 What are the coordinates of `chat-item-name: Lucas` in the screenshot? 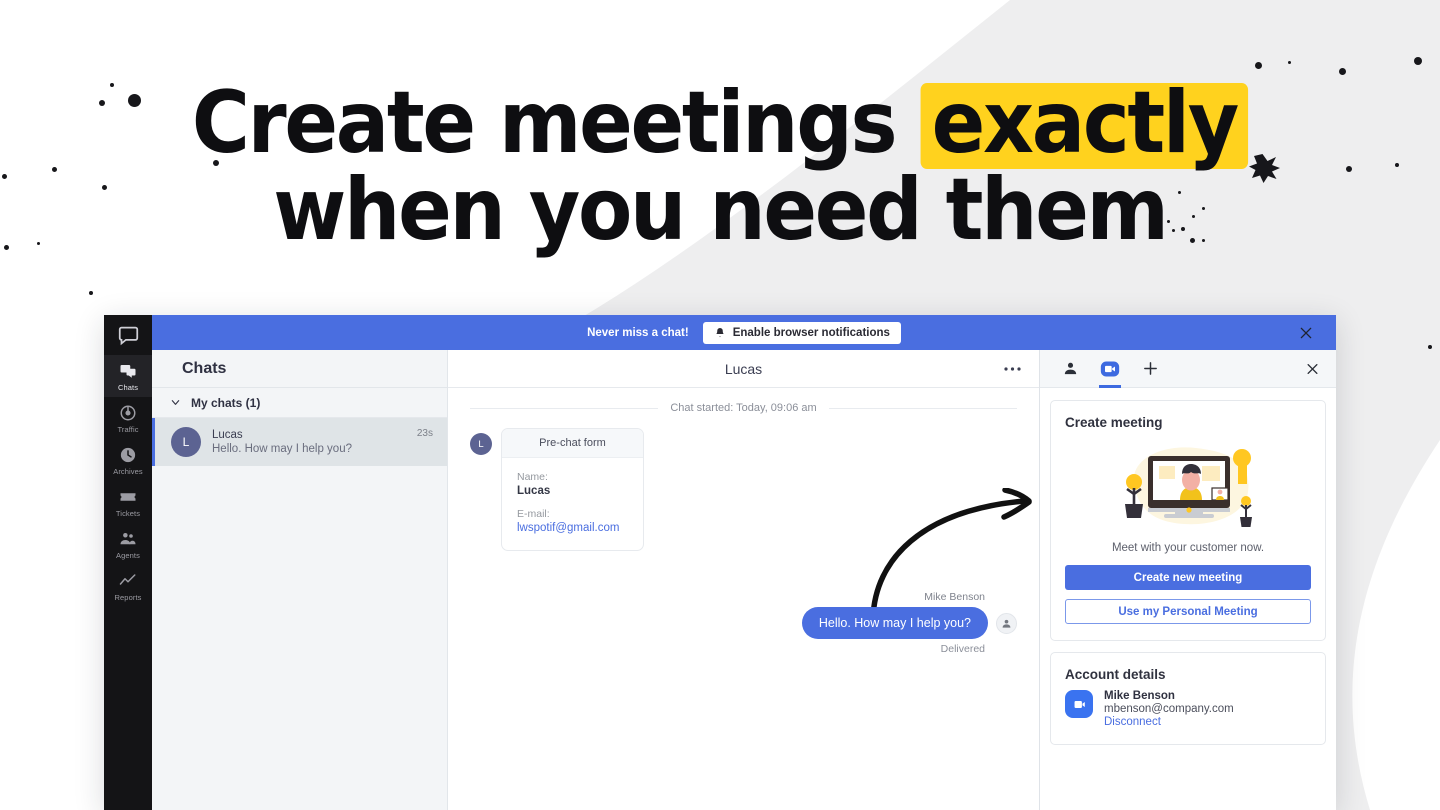 It's located at (227, 435).